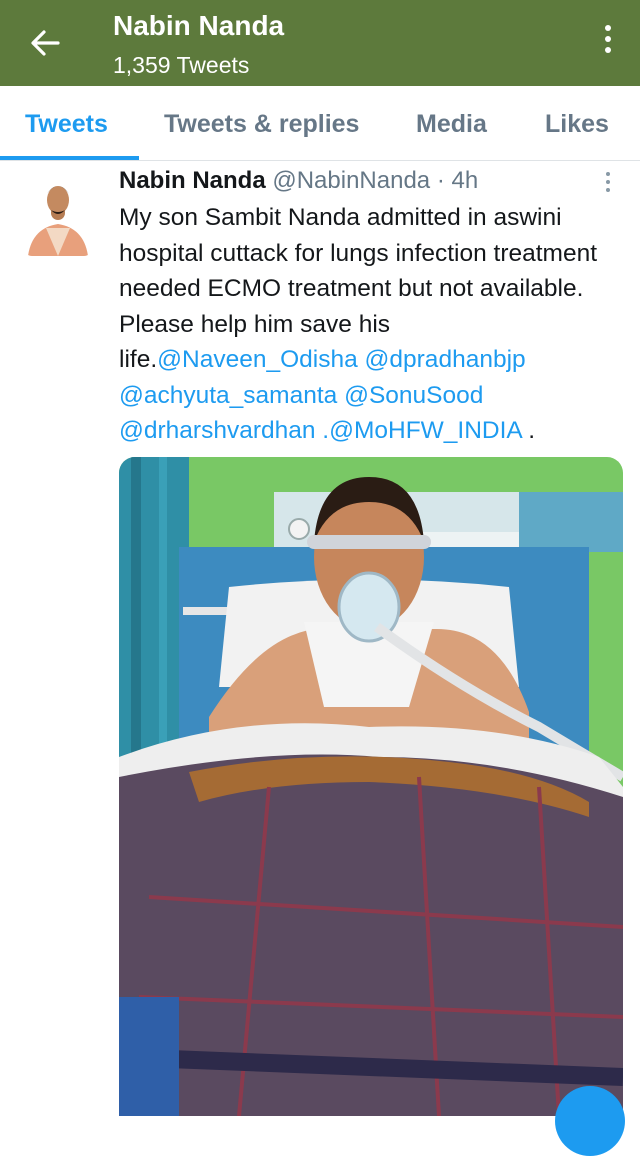 This screenshot has height=1156, width=640. What do you see at coordinates (261, 124) in the screenshot?
I see `tab-tweets-replies: Tweets & replies` at bounding box center [261, 124].